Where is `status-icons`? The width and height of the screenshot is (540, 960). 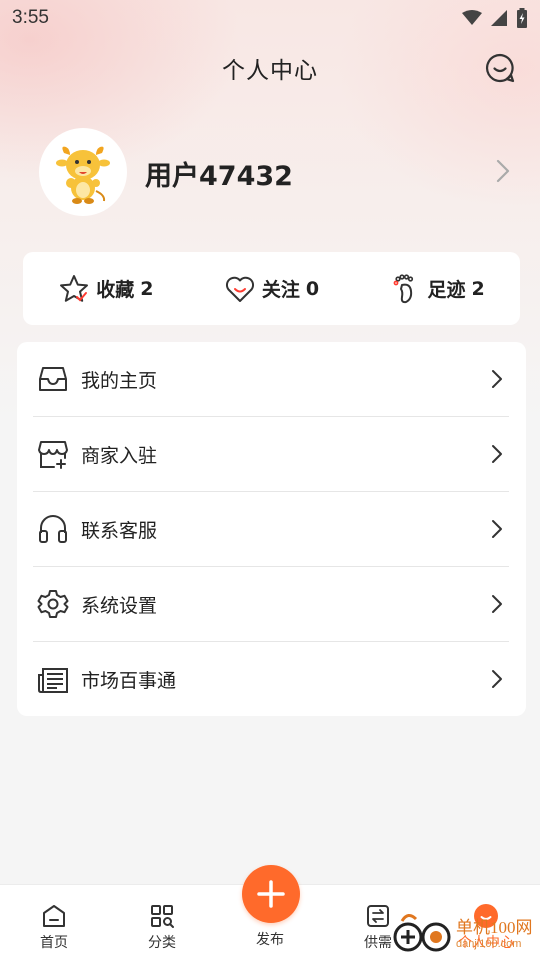
status-icons is located at coordinates (495, 18).